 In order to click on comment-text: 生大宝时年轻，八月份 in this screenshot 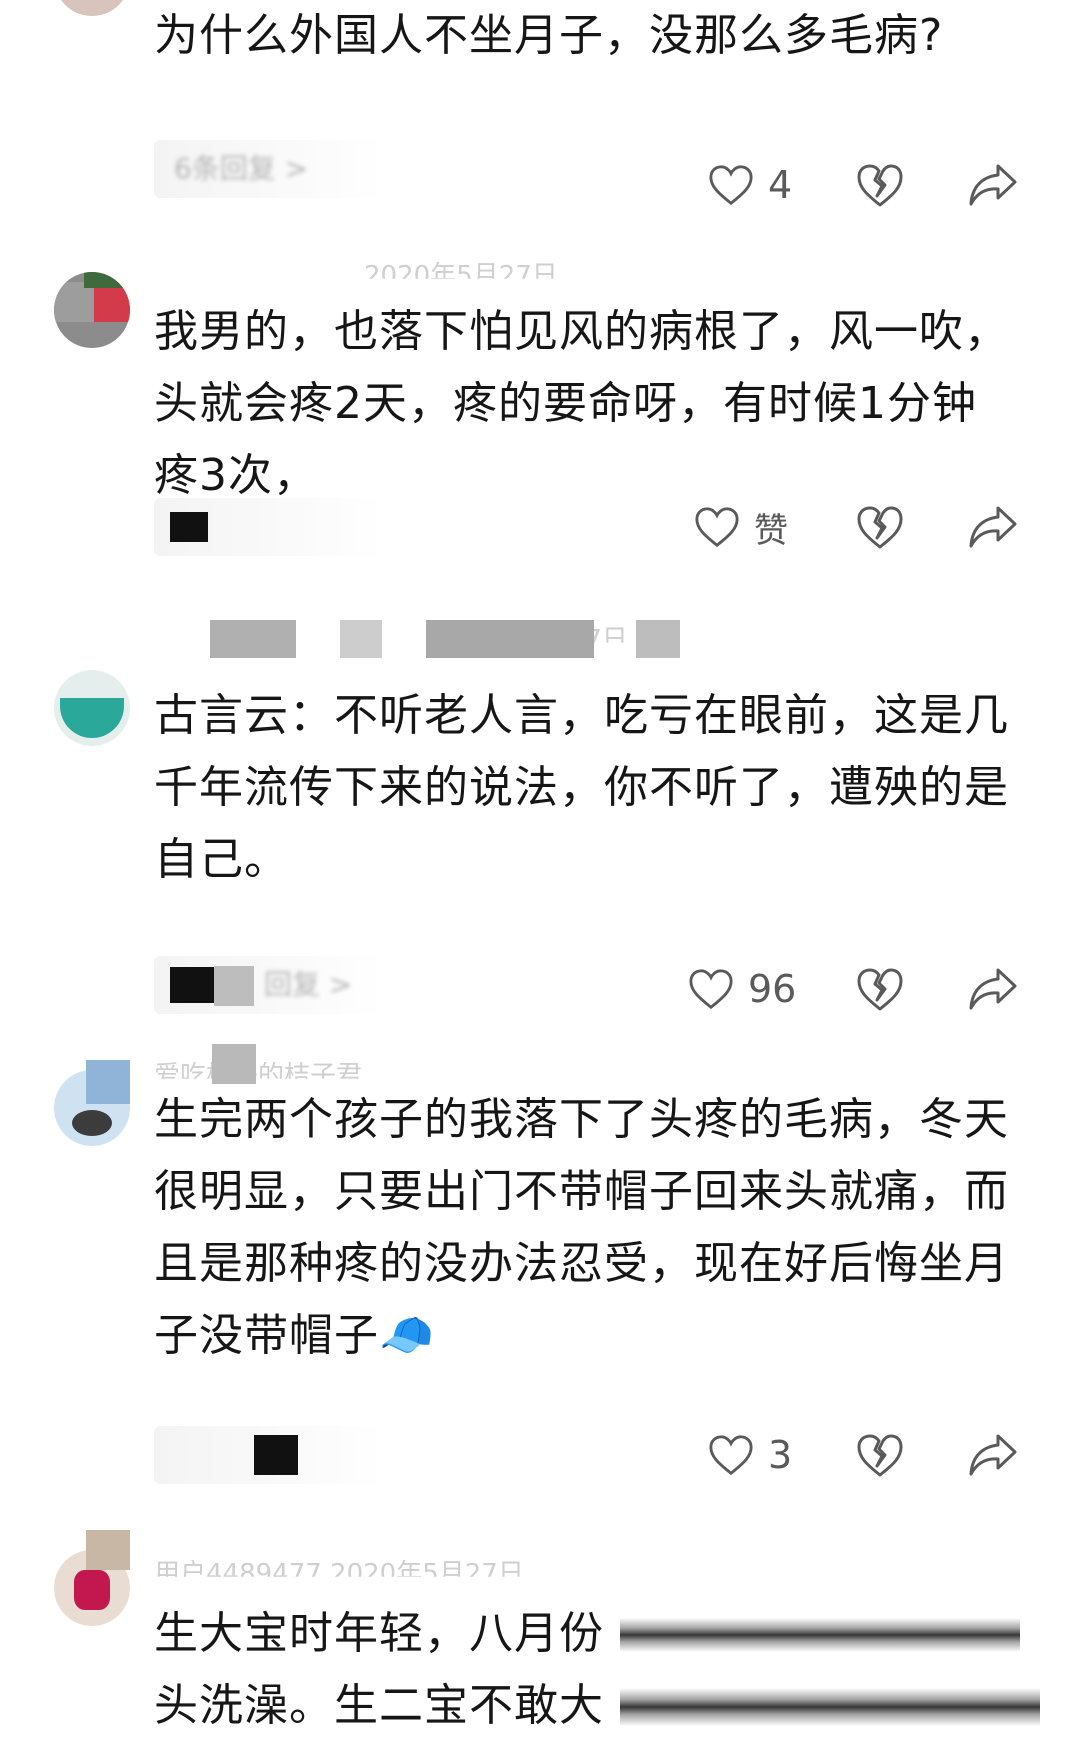, I will do `click(379, 1633)`.